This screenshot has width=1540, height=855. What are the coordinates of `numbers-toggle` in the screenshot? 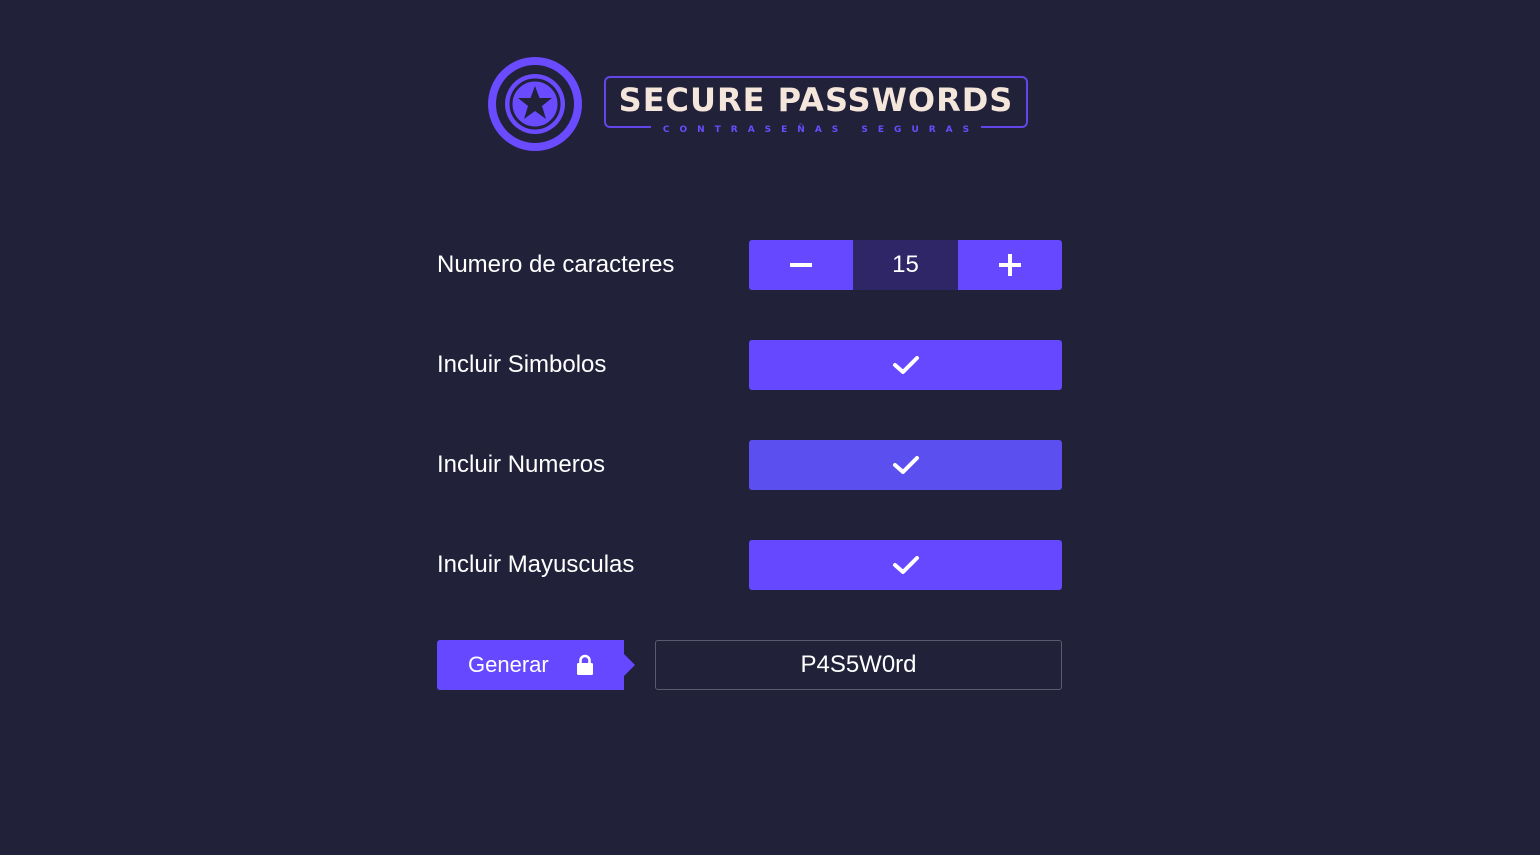 It's located at (905, 465).